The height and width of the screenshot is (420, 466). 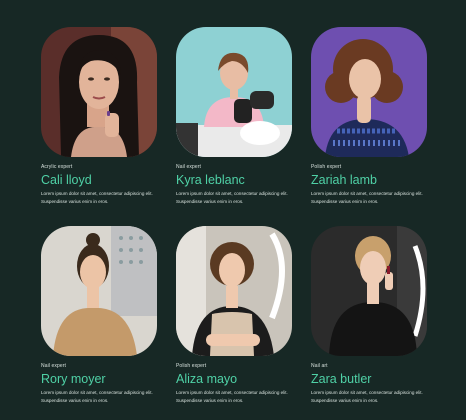 What do you see at coordinates (234, 379) in the screenshot?
I see `member-name: Aliza mayo` at bounding box center [234, 379].